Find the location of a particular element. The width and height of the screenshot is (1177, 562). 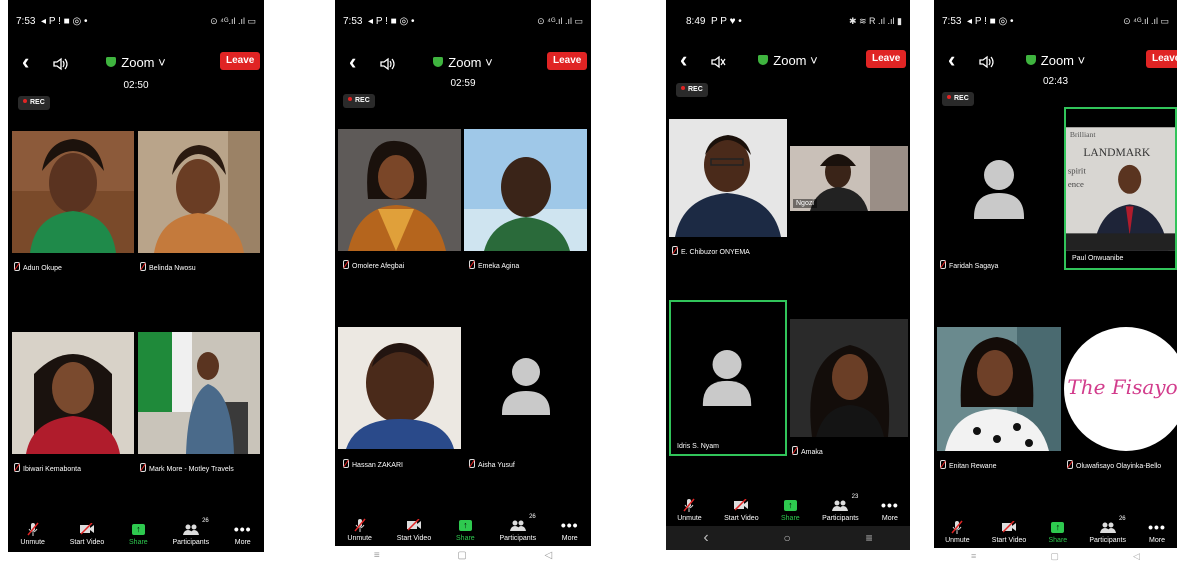

participant-label: Aisha Yusuf is located at coordinates (496, 465).